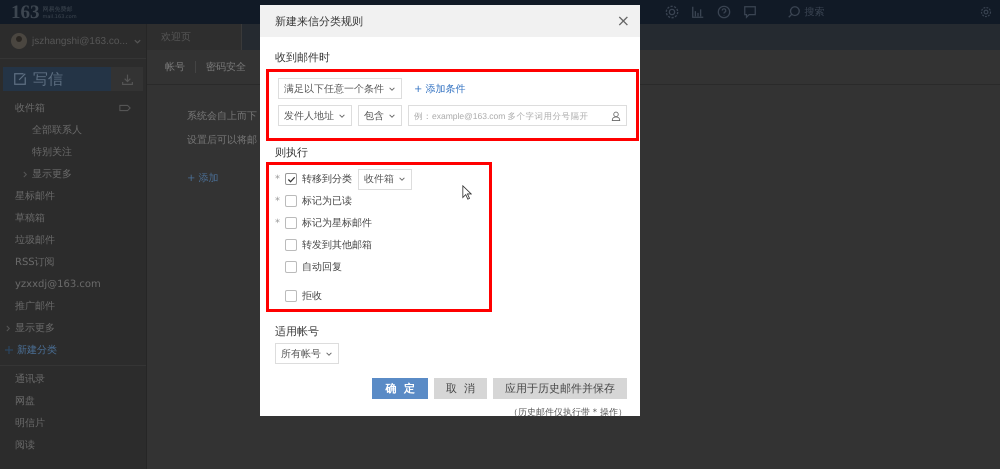 The image size is (1000, 469). Describe the element at coordinates (203, 178) in the screenshot. I see `add-link: + 添加` at that location.